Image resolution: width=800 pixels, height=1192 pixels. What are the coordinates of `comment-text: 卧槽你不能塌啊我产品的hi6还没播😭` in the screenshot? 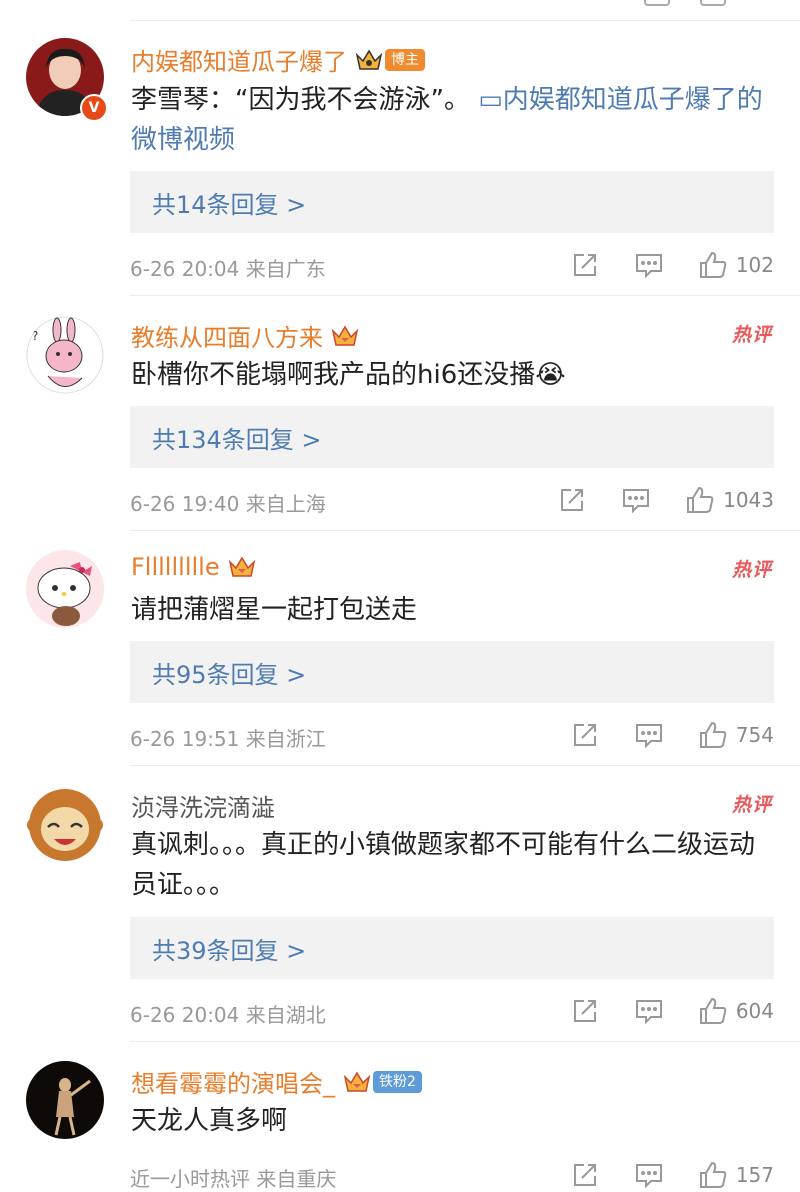 It's located at (348, 375).